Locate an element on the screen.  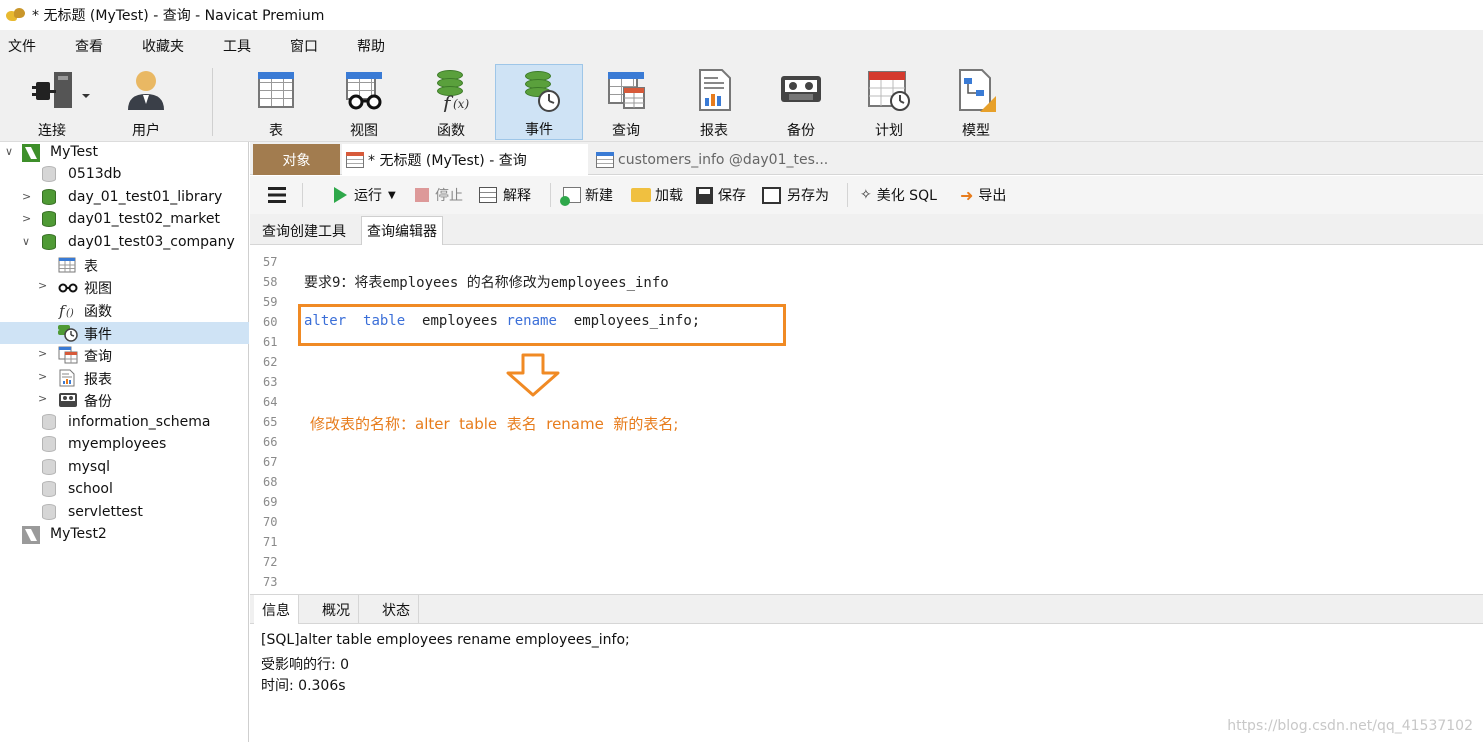
folder-icon is located at coordinates (641, 195).